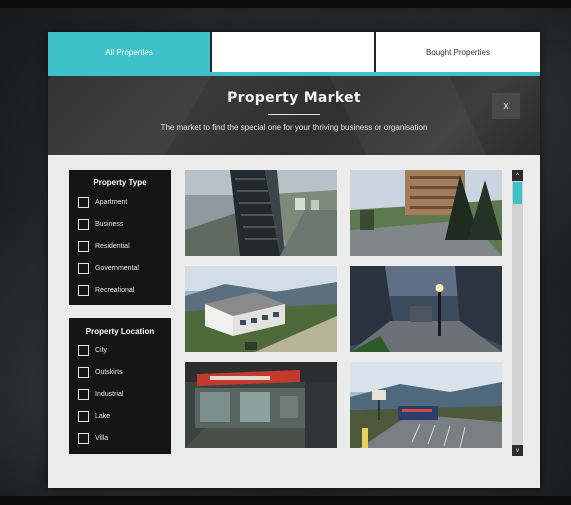 The height and width of the screenshot is (505, 571). Describe the element at coordinates (120, 331) in the screenshot. I see `property-location-title: Property Location` at that location.